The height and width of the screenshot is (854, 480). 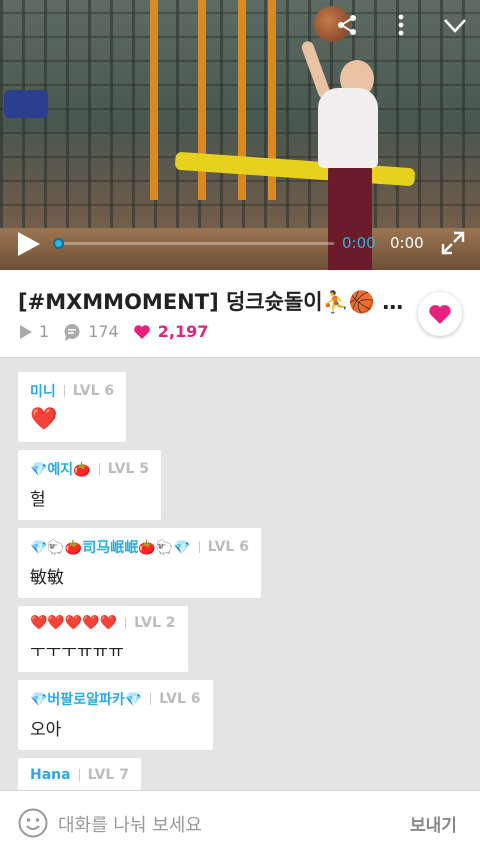 What do you see at coordinates (43, 419) in the screenshot?
I see `message-text: ❤️` at bounding box center [43, 419].